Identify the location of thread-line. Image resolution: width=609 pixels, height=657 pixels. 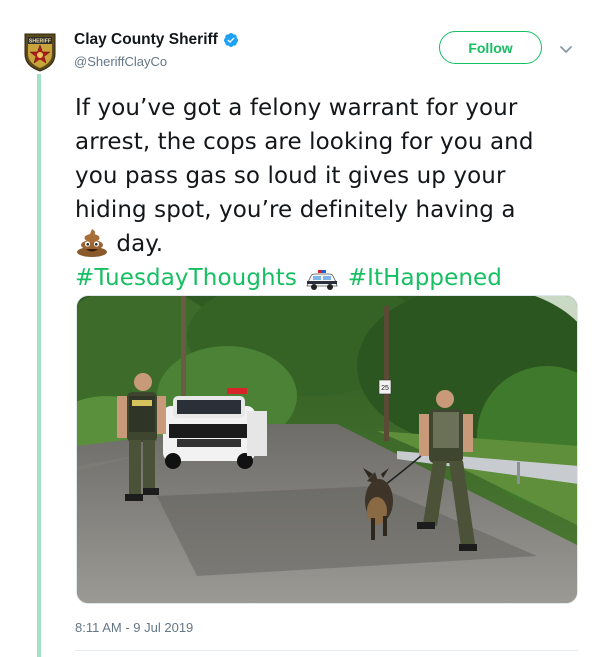
(39, 365).